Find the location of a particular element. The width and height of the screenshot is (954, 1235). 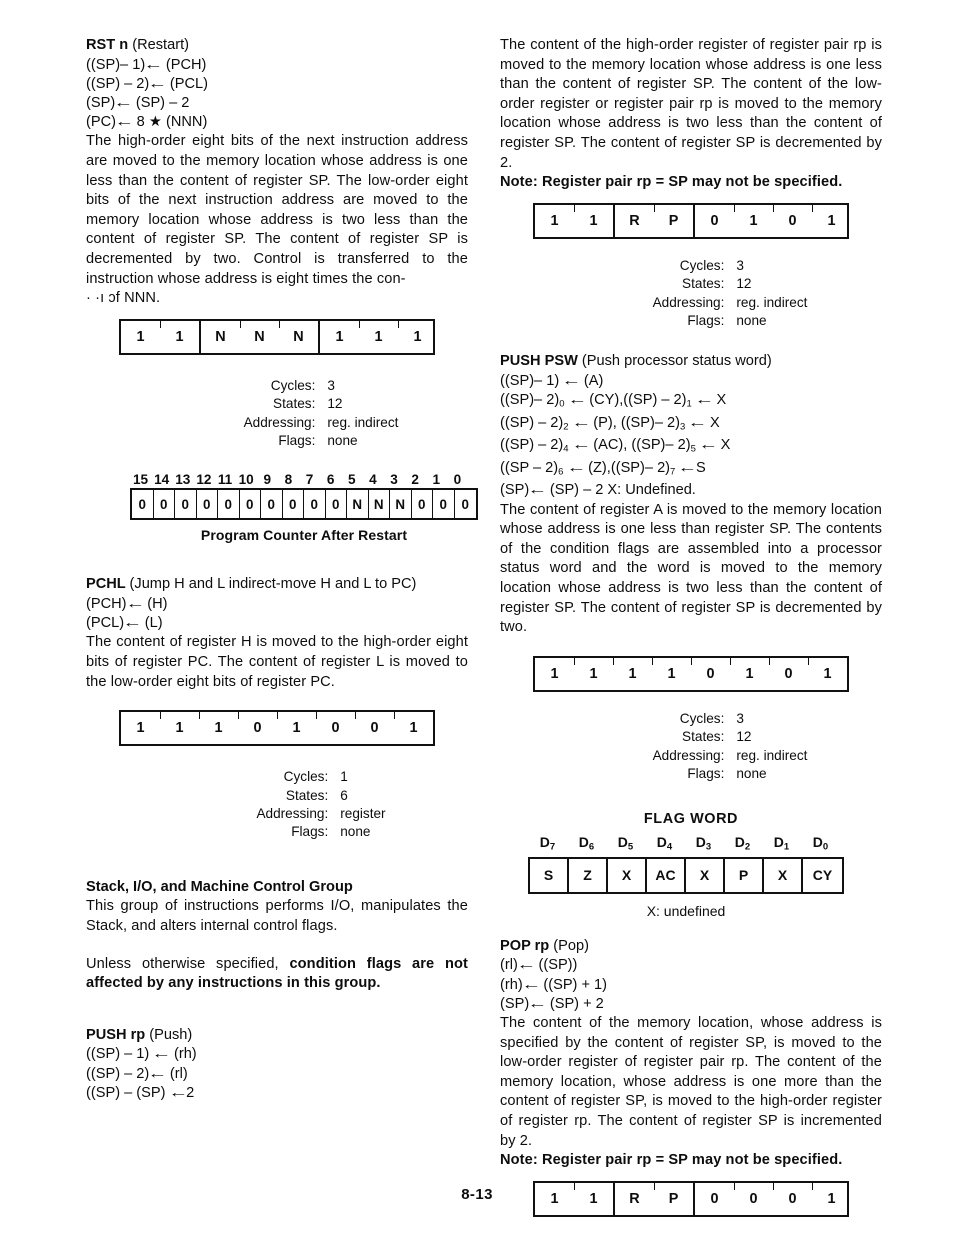

push-psw-rhs-sub-1: 1 is located at coordinates (689, 404).